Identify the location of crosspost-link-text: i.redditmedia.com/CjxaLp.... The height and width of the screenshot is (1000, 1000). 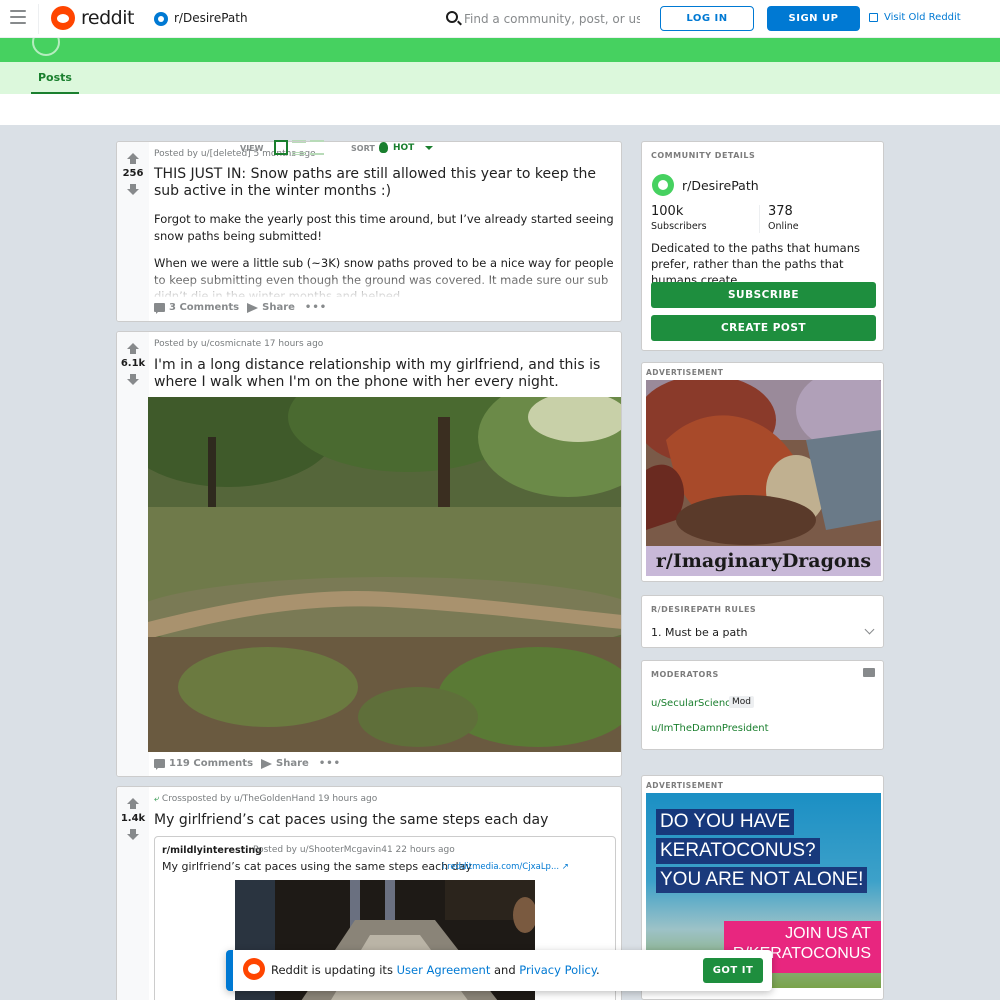
(500, 867).